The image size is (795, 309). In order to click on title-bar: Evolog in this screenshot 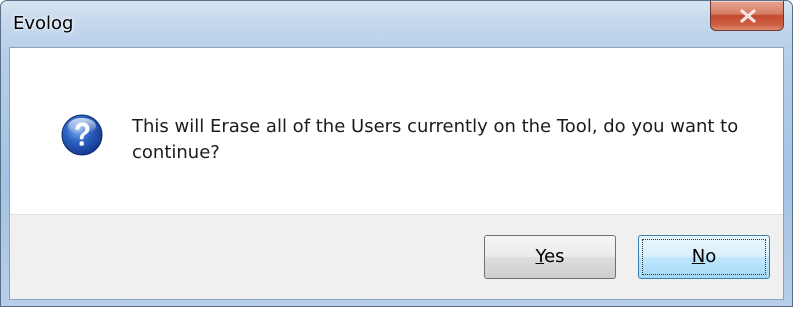, I will do `click(396, 24)`.